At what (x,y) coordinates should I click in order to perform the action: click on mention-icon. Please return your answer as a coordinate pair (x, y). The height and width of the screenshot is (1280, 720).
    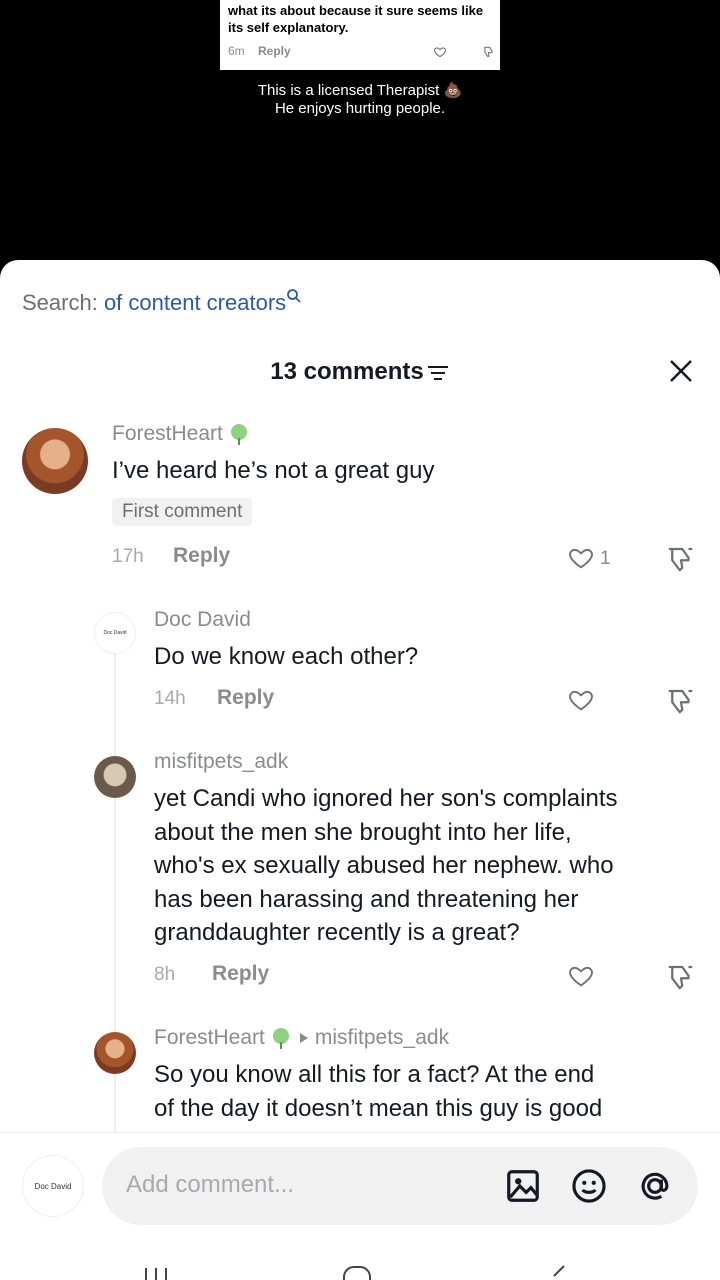
    Looking at the image, I should click on (655, 1186).